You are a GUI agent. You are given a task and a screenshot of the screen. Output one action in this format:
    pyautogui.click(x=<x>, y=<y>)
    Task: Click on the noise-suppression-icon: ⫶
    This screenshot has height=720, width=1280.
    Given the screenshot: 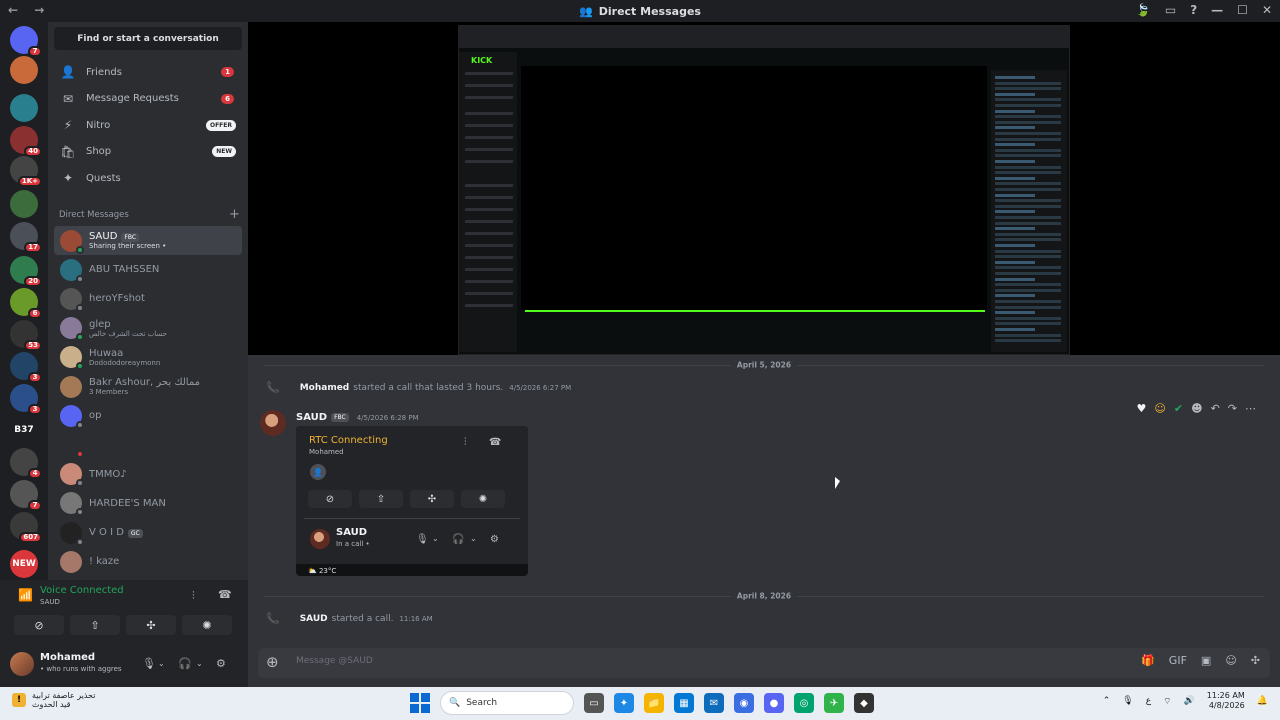 What is the action you would take?
    pyautogui.click(x=193, y=596)
    